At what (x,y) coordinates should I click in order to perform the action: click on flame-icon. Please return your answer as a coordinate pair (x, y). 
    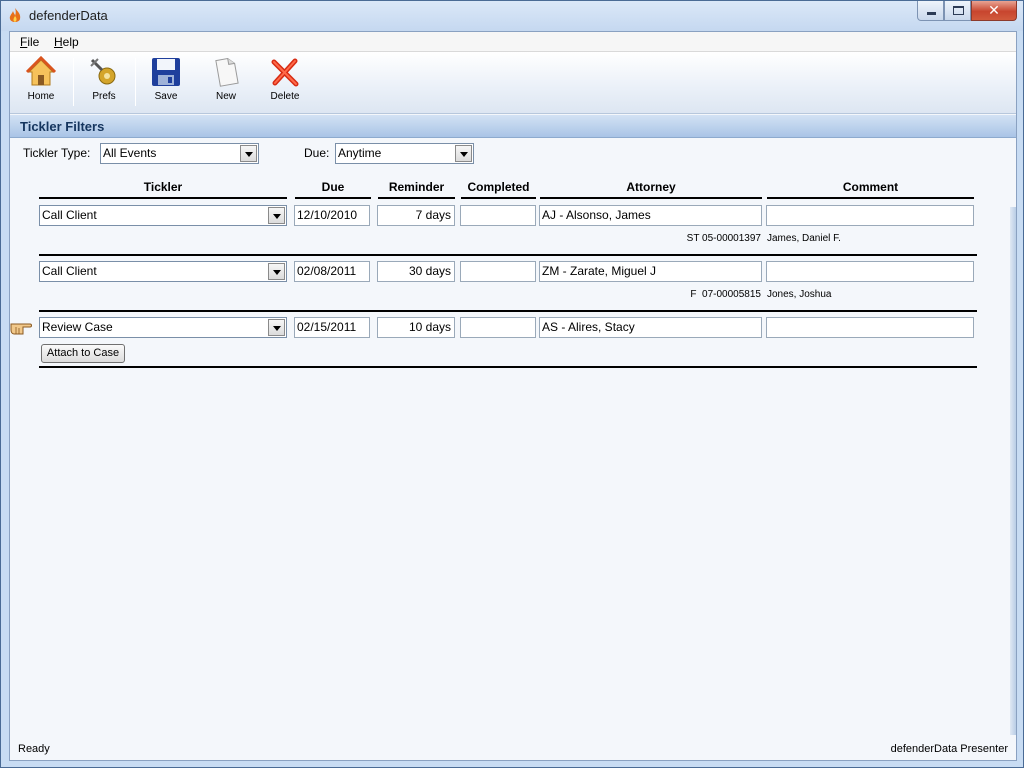
    Looking at the image, I should click on (15, 15).